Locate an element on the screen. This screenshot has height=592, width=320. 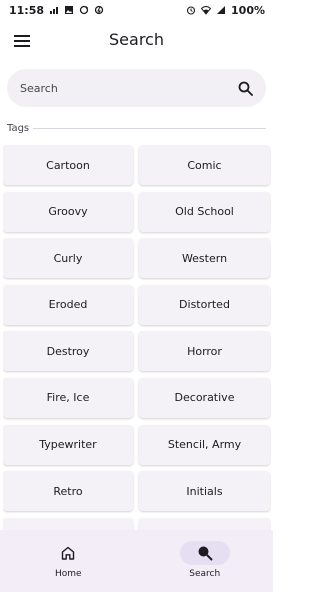
search-bar is located at coordinates (136, 88).